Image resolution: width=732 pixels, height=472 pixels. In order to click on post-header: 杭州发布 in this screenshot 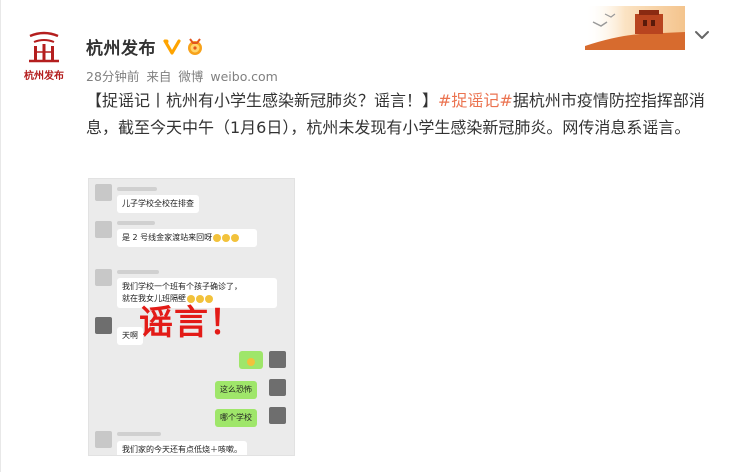, I will do `click(145, 46)`.